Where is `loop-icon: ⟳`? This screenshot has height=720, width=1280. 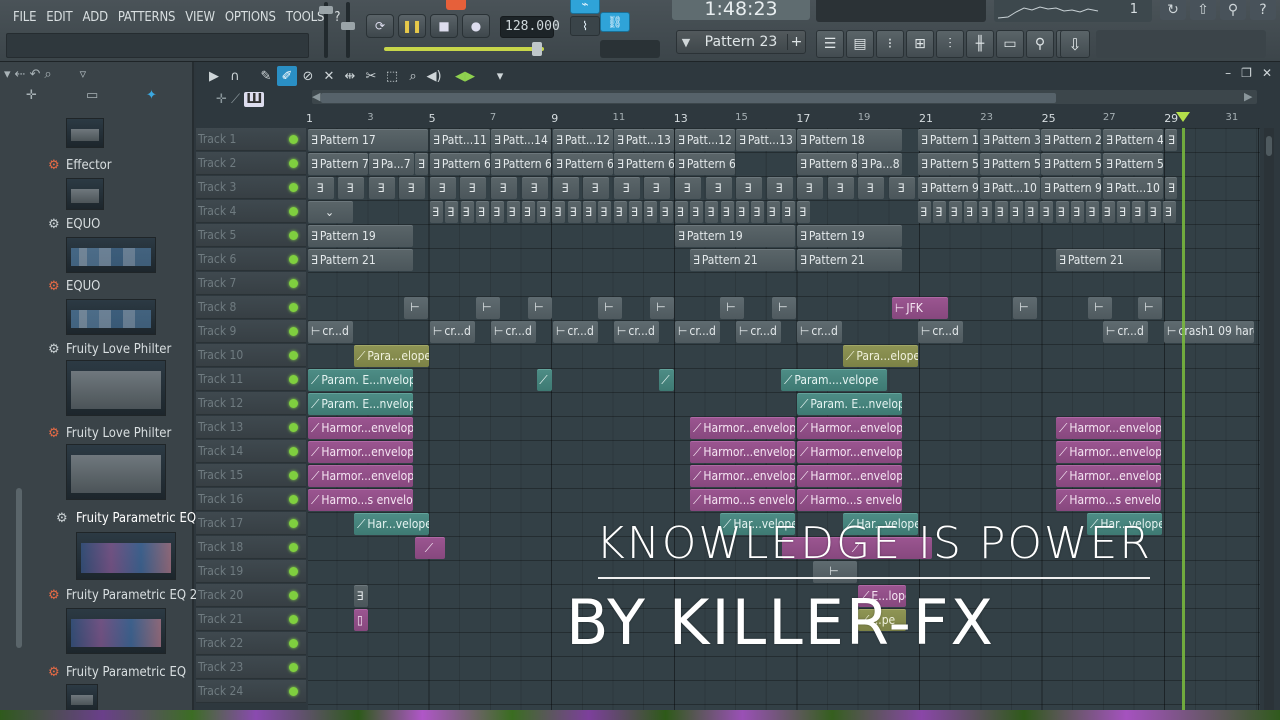
loop-icon: ⟳ is located at coordinates (380, 26).